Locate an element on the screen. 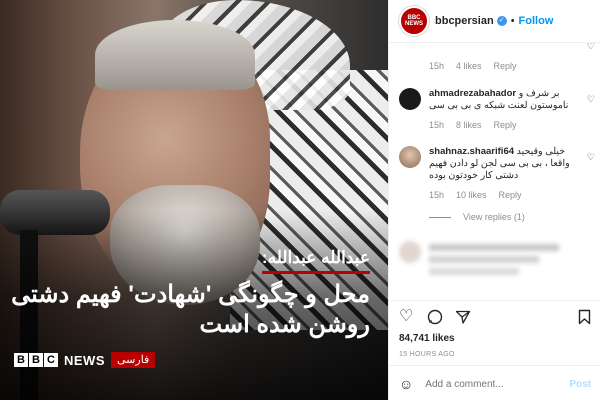 Image resolution: width=600 pixels, height=402 pixels. comment-likes: 4 likes is located at coordinates (469, 66).